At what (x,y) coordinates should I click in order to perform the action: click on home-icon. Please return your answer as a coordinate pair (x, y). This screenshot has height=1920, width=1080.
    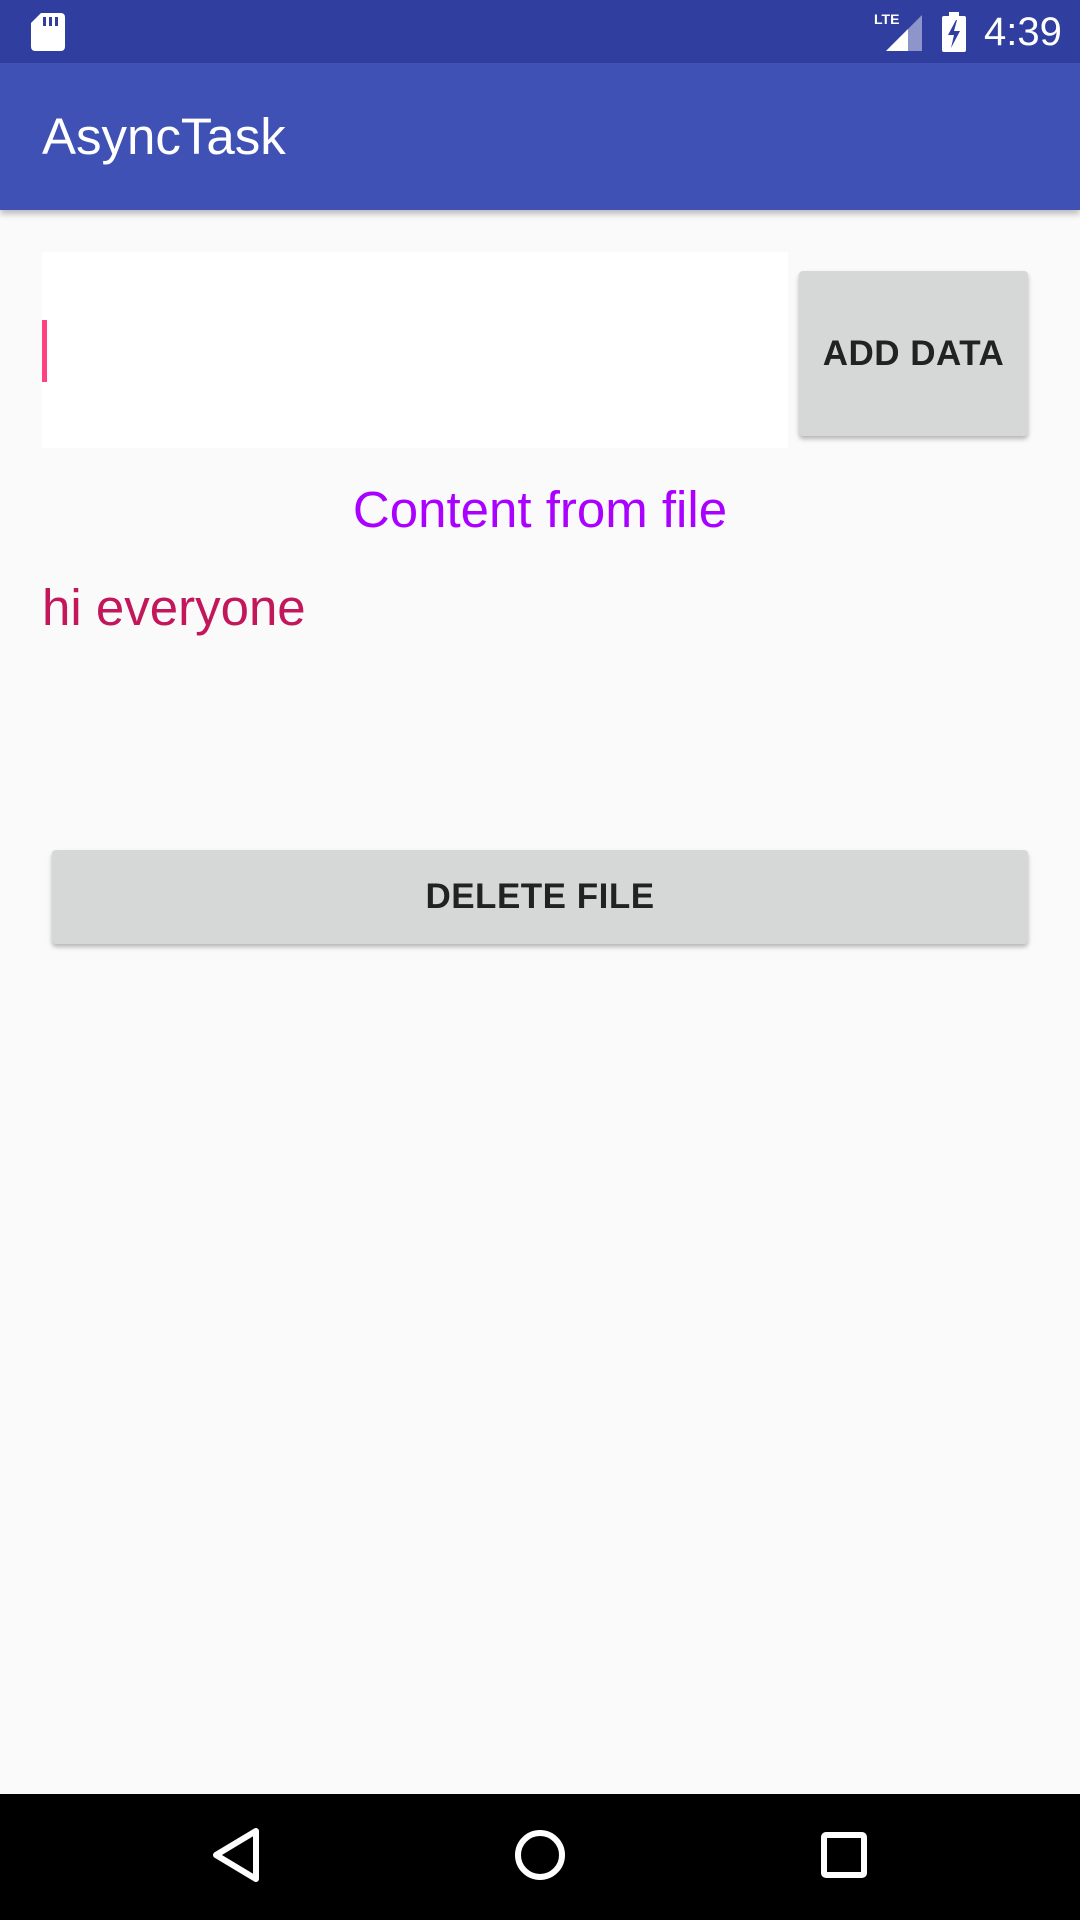
    Looking at the image, I should click on (540, 1855).